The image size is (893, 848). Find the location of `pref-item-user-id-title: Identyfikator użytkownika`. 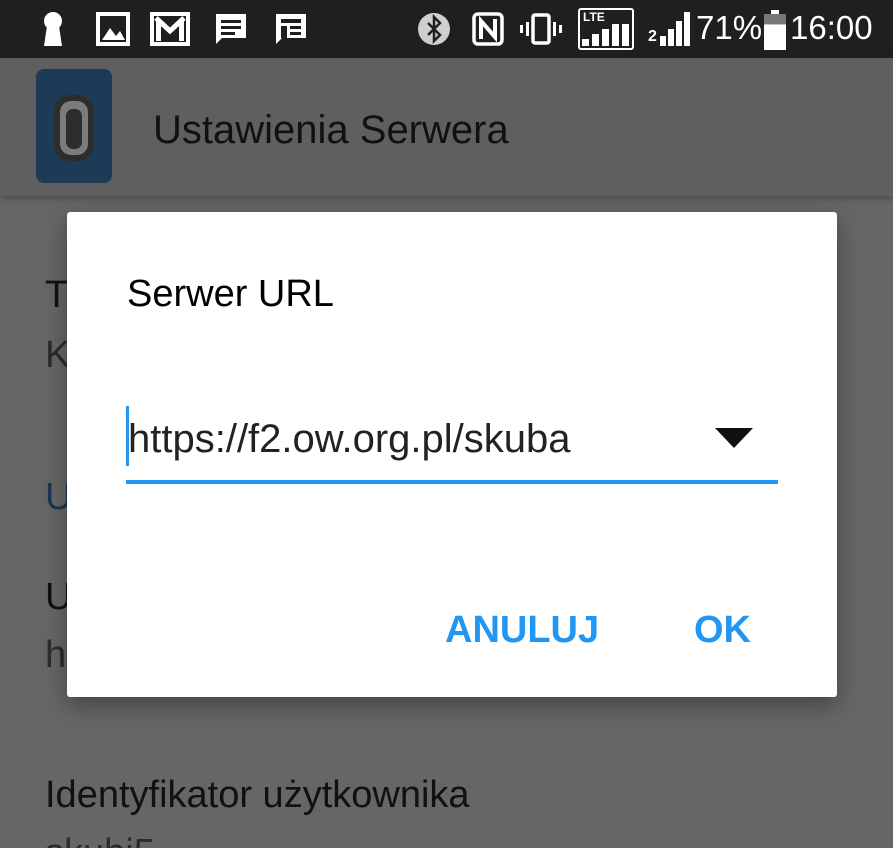

pref-item-user-id-title: Identyfikator użytkownika is located at coordinates (257, 795).